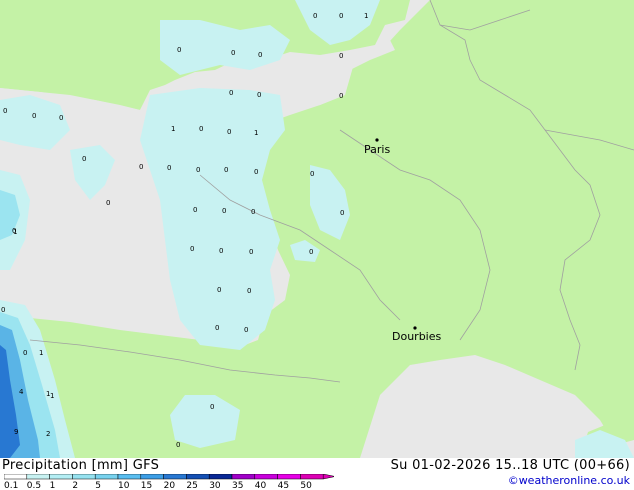 This screenshot has height=490, width=634. Describe the element at coordinates (237, 485) in the screenshot. I see `legend-label: 35` at that location.